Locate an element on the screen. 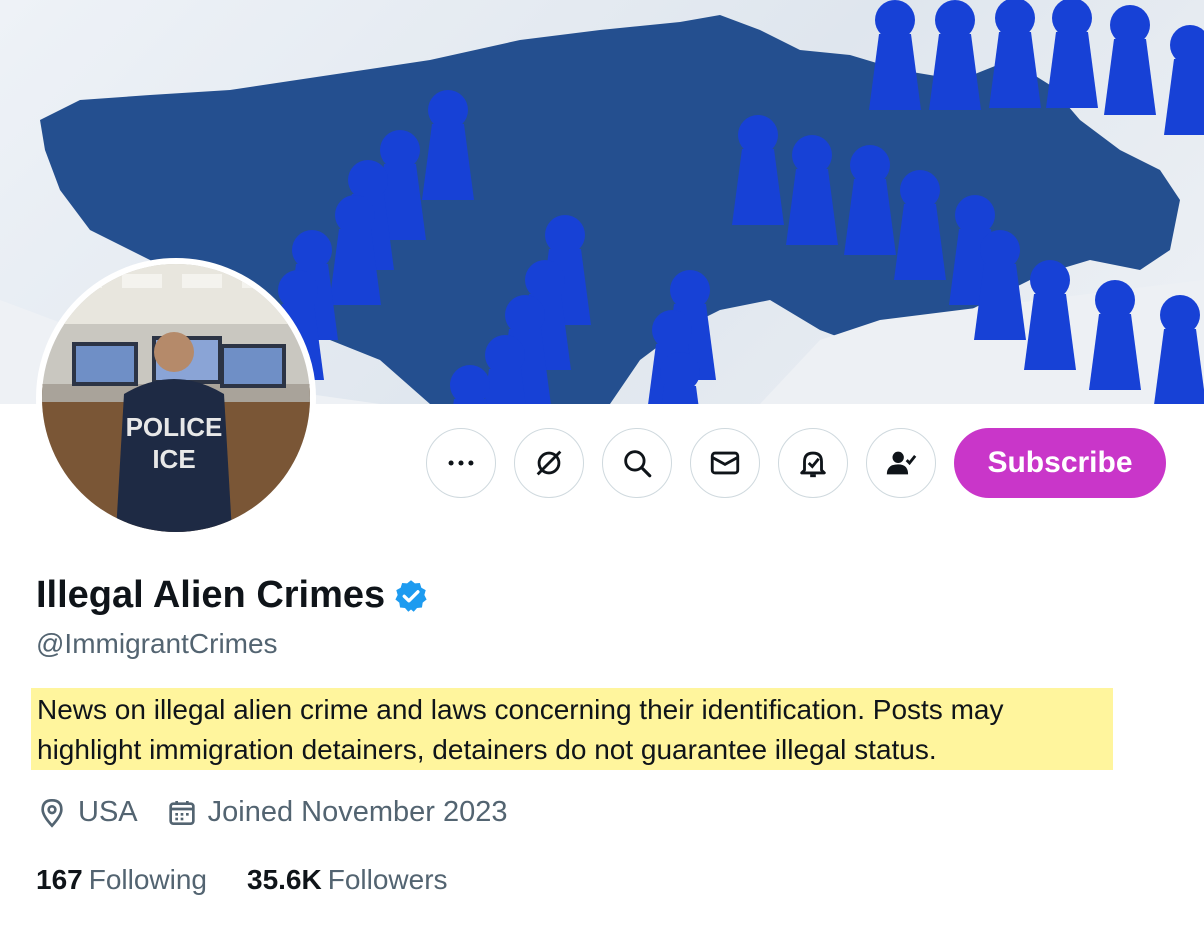  search-icon is located at coordinates (638, 464).